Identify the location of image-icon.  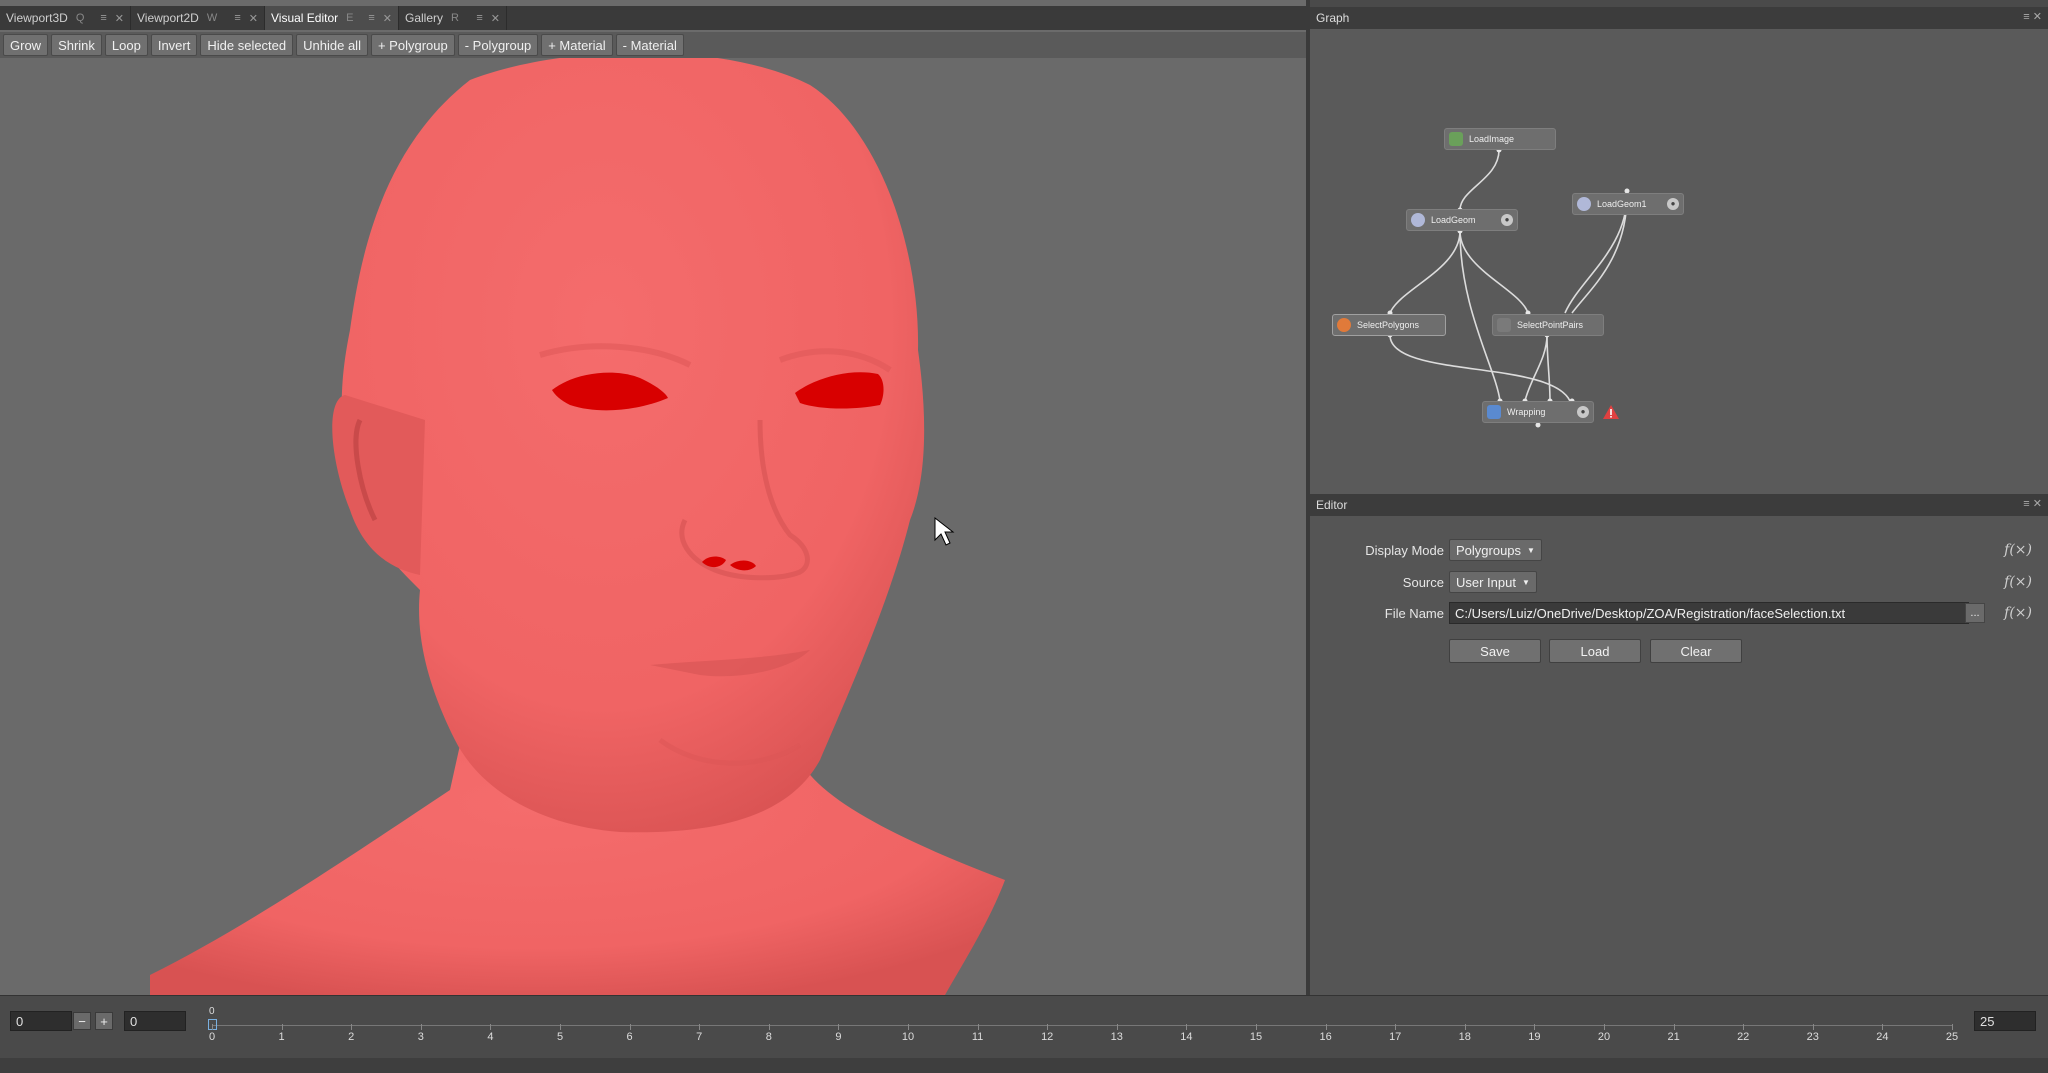
(1456, 139).